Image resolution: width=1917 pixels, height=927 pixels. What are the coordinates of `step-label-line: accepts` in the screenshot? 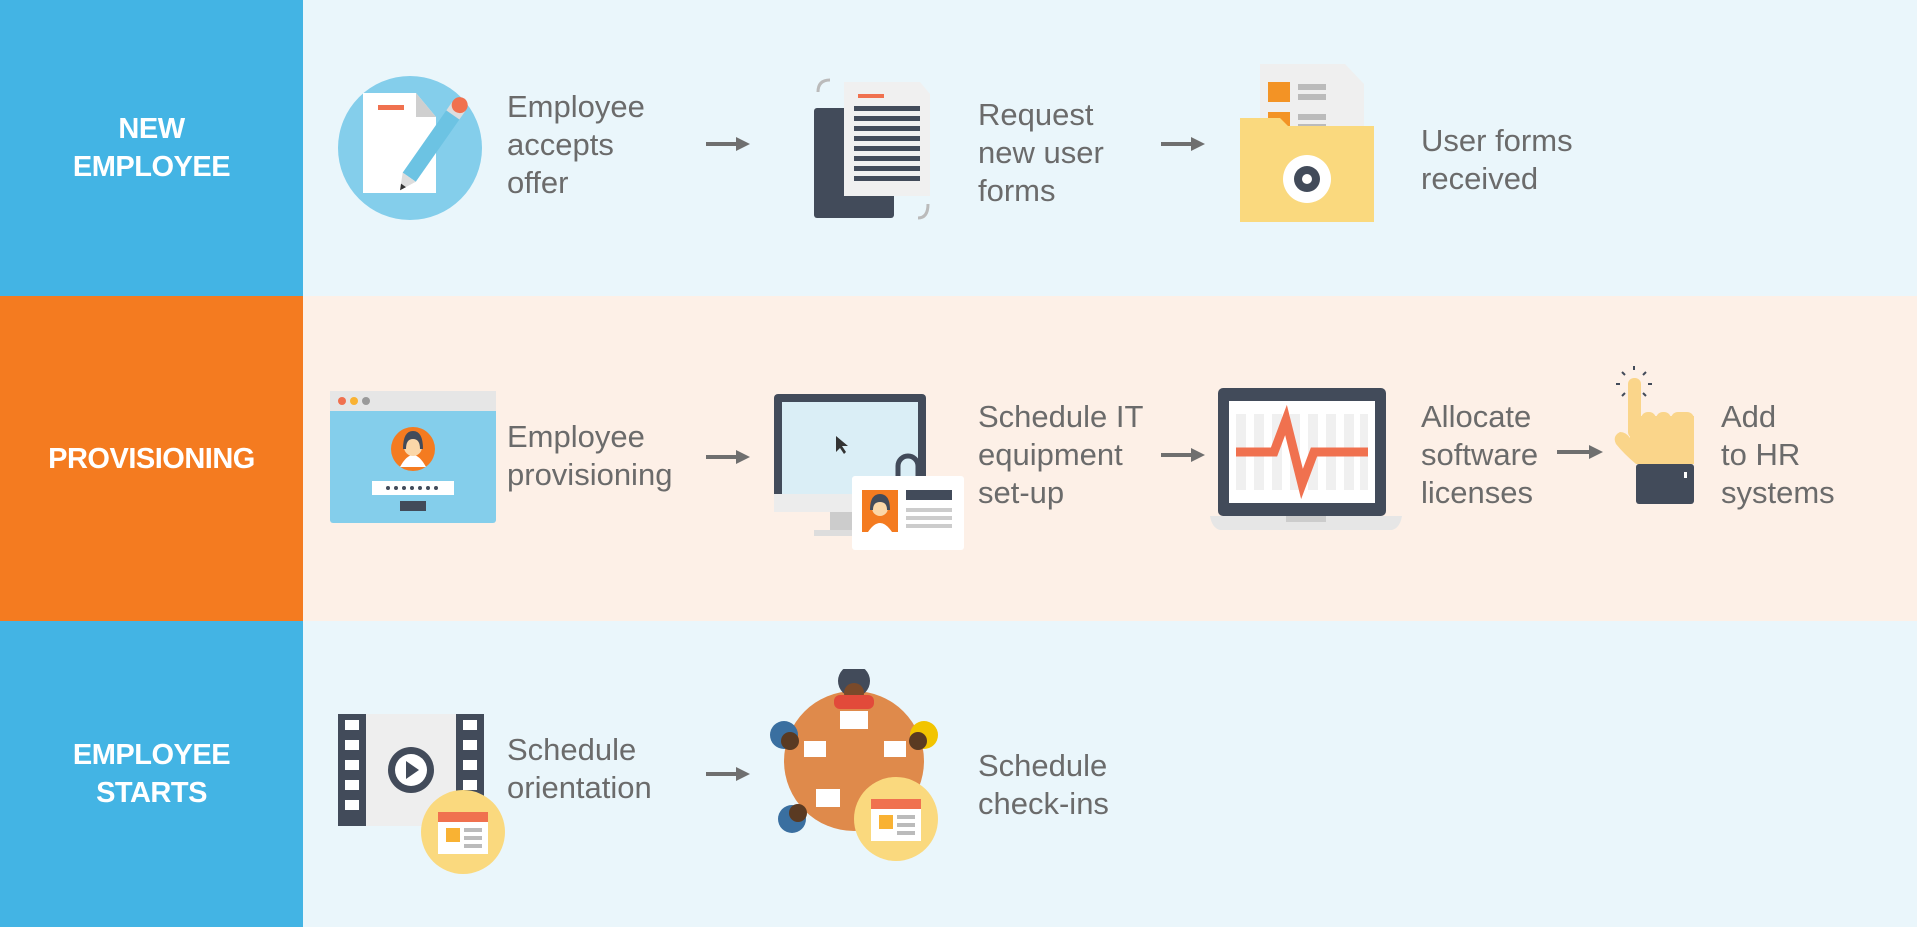 It's located at (560, 144).